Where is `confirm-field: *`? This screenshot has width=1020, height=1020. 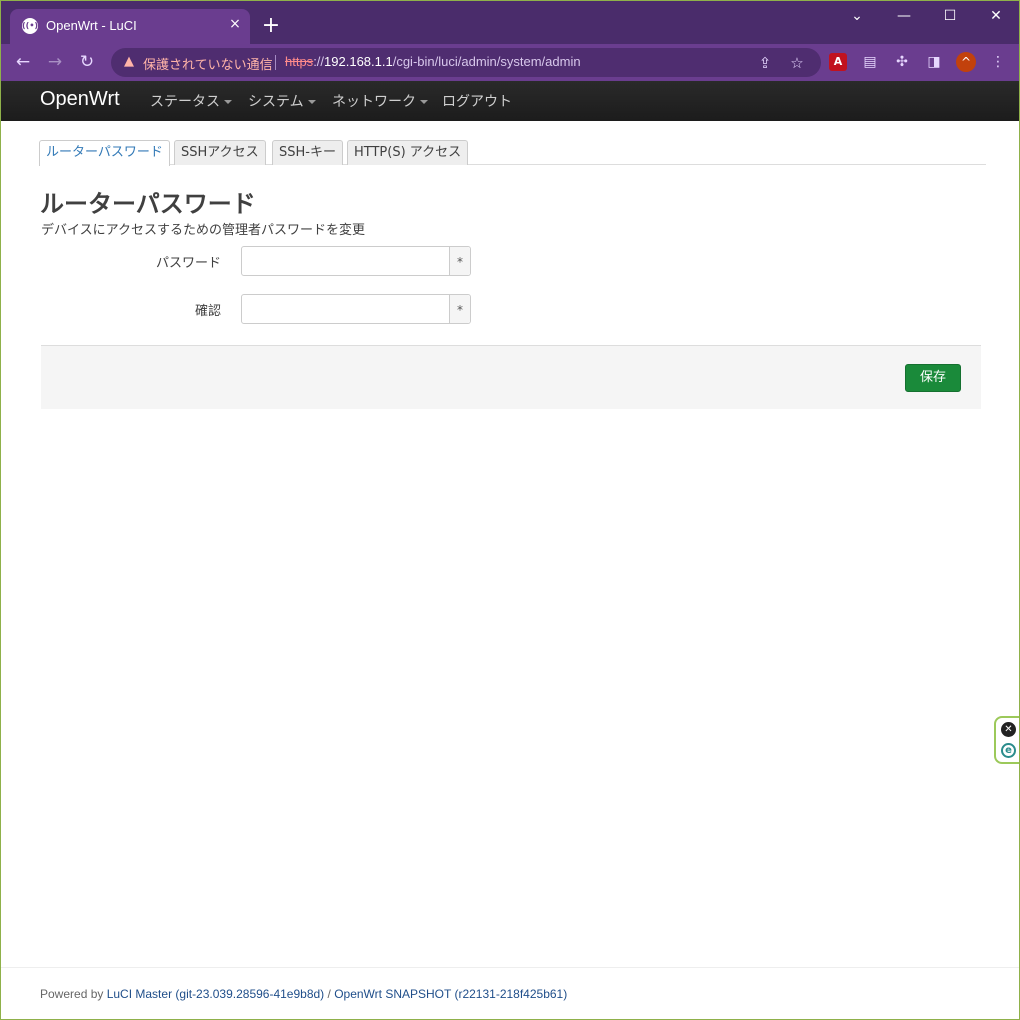
confirm-field: * is located at coordinates (356, 309).